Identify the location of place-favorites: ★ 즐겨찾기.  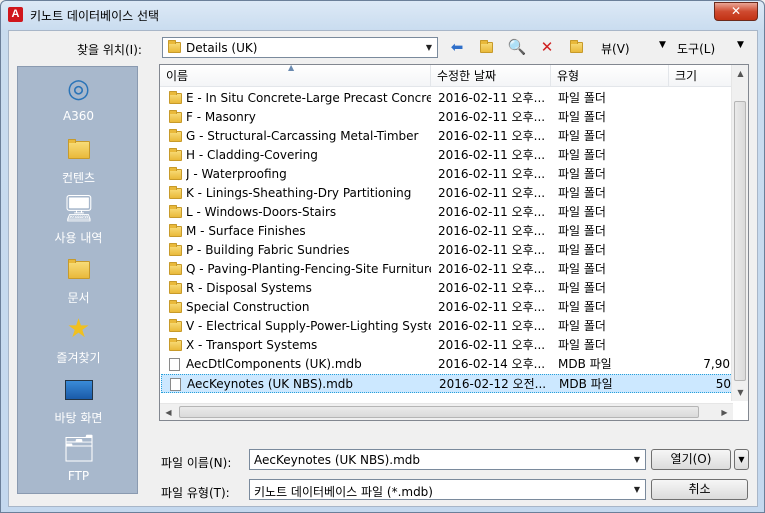
(78, 339).